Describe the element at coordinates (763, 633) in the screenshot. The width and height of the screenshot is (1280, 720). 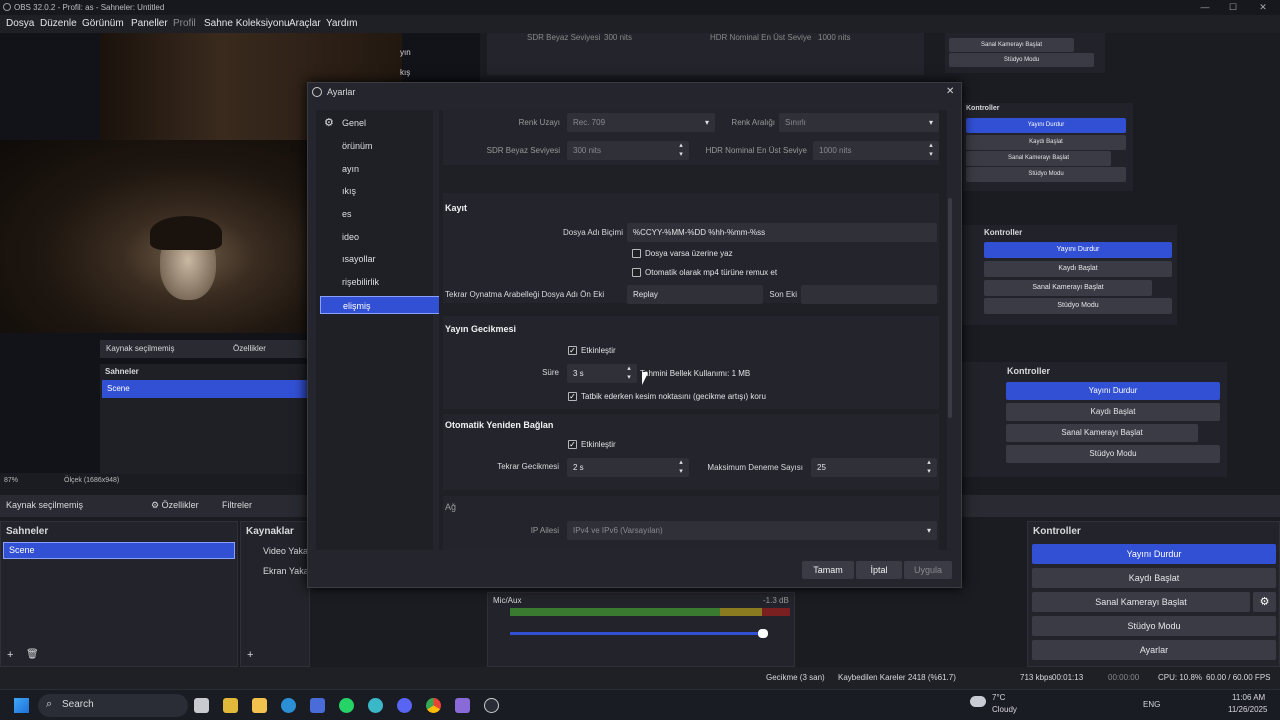
I see `volume-slider-handle` at that location.